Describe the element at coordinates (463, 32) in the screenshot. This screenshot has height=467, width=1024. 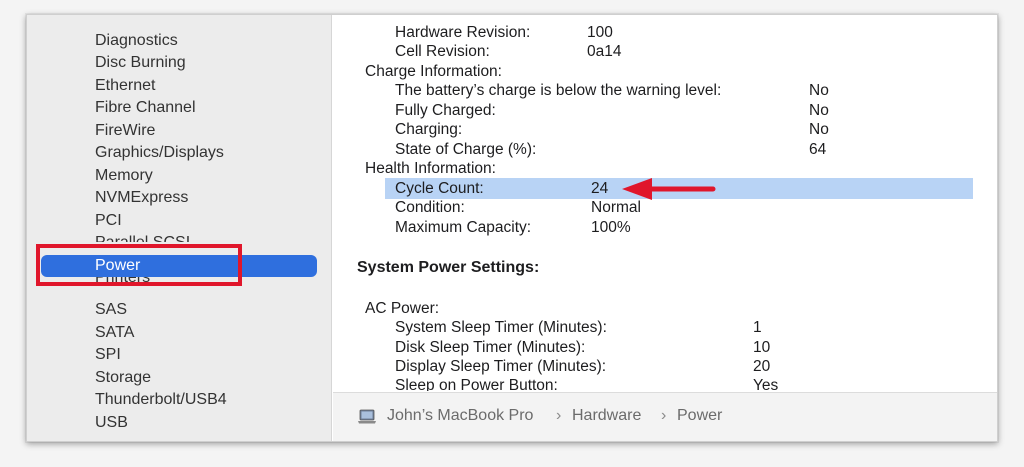
I see `hardware-revision-label: Hardware Revision:` at that location.